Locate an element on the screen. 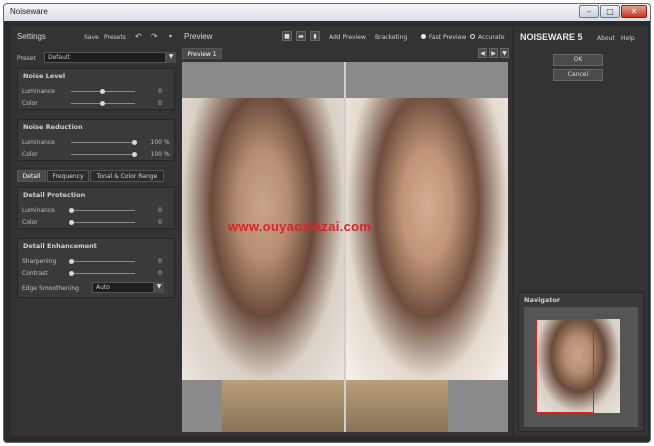 Image resolution: width=654 pixels, height=446 pixels. sharpening-slider is located at coordinates (103, 261).